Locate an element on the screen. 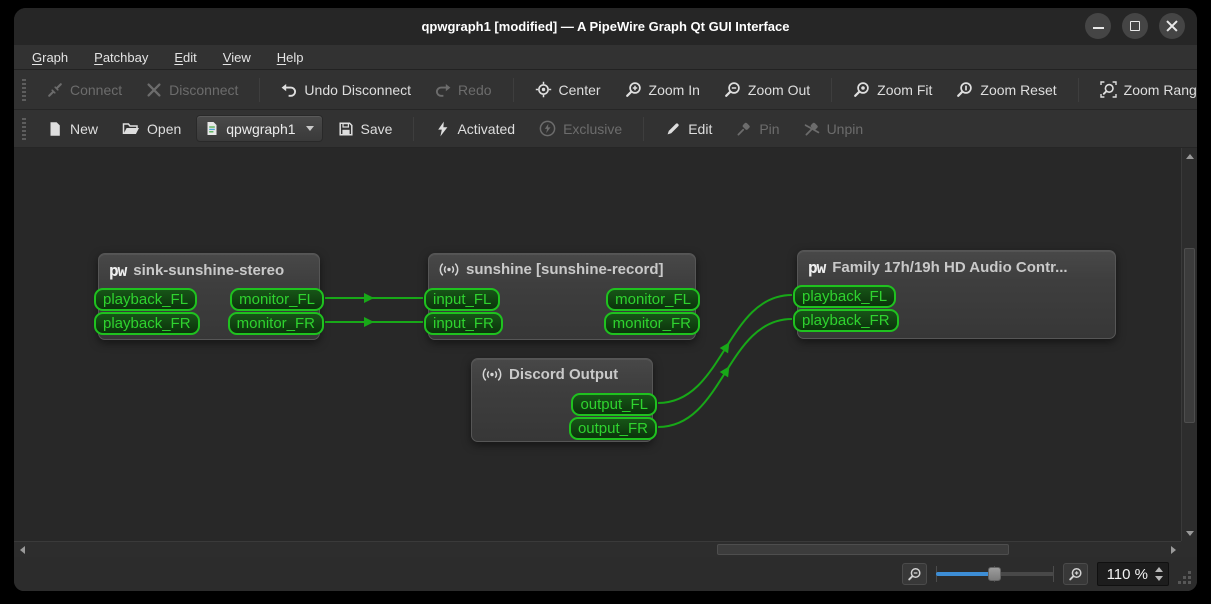 The width and height of the screenshot is (1211, 604). magnifier-plus-icon is located at coordinates (1075, 573).